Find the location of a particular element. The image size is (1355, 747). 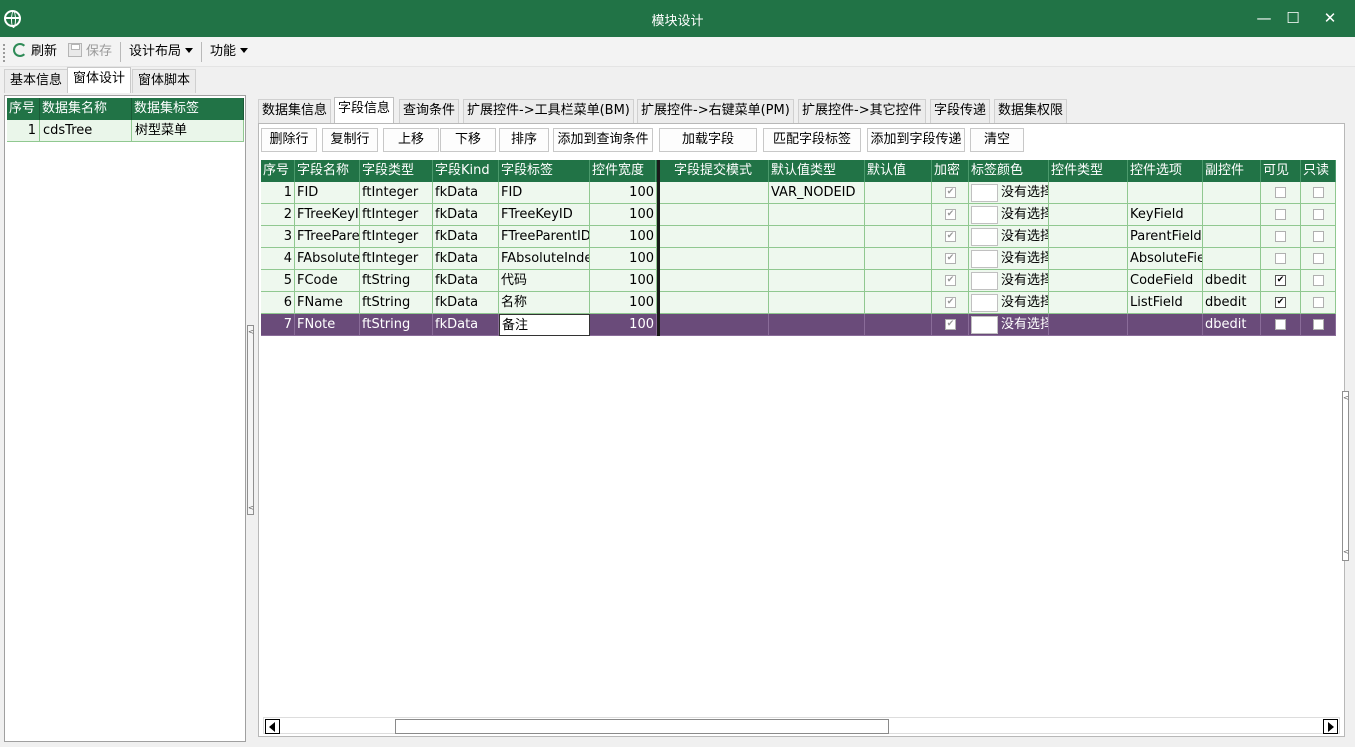

ctrl_option-cell: KeyField is located at coordinates (1165, 215).